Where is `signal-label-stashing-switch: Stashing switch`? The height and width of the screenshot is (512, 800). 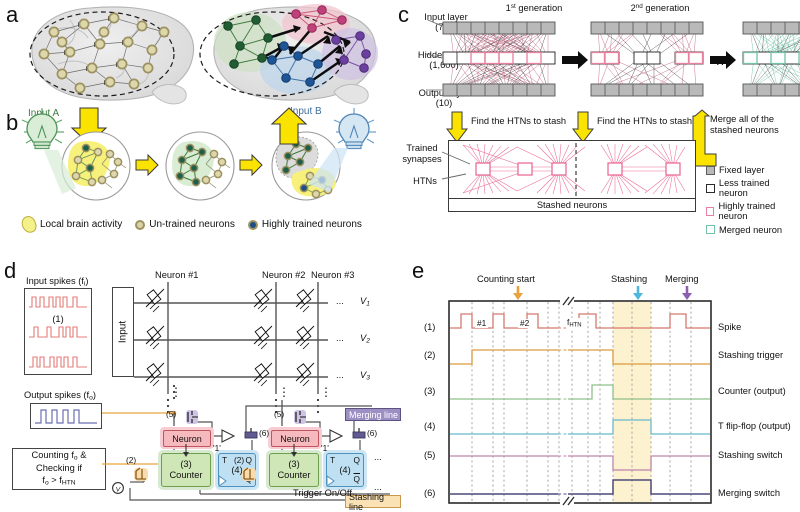 signal-label-stashing-switch: Stashing switch is located at coordinates (750, 455).